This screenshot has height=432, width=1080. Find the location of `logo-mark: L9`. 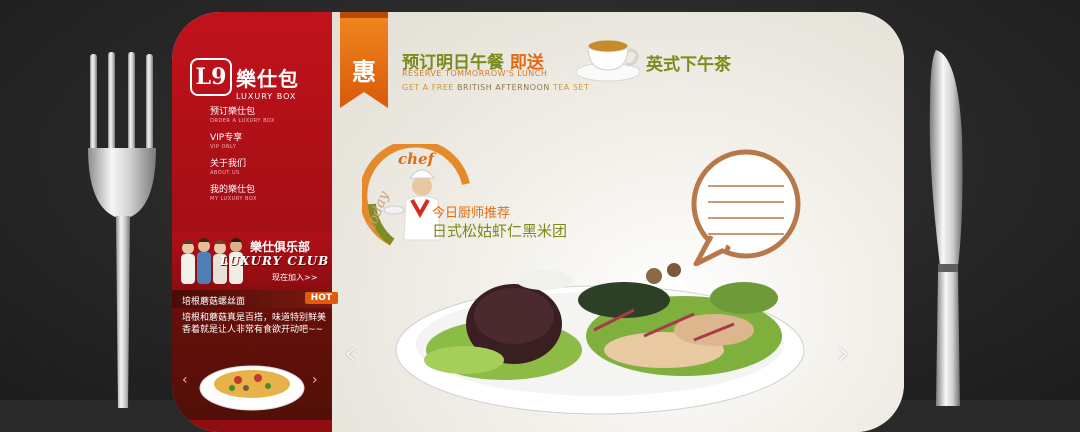

logo-mark: L9 is located at coordinates (211, 77).